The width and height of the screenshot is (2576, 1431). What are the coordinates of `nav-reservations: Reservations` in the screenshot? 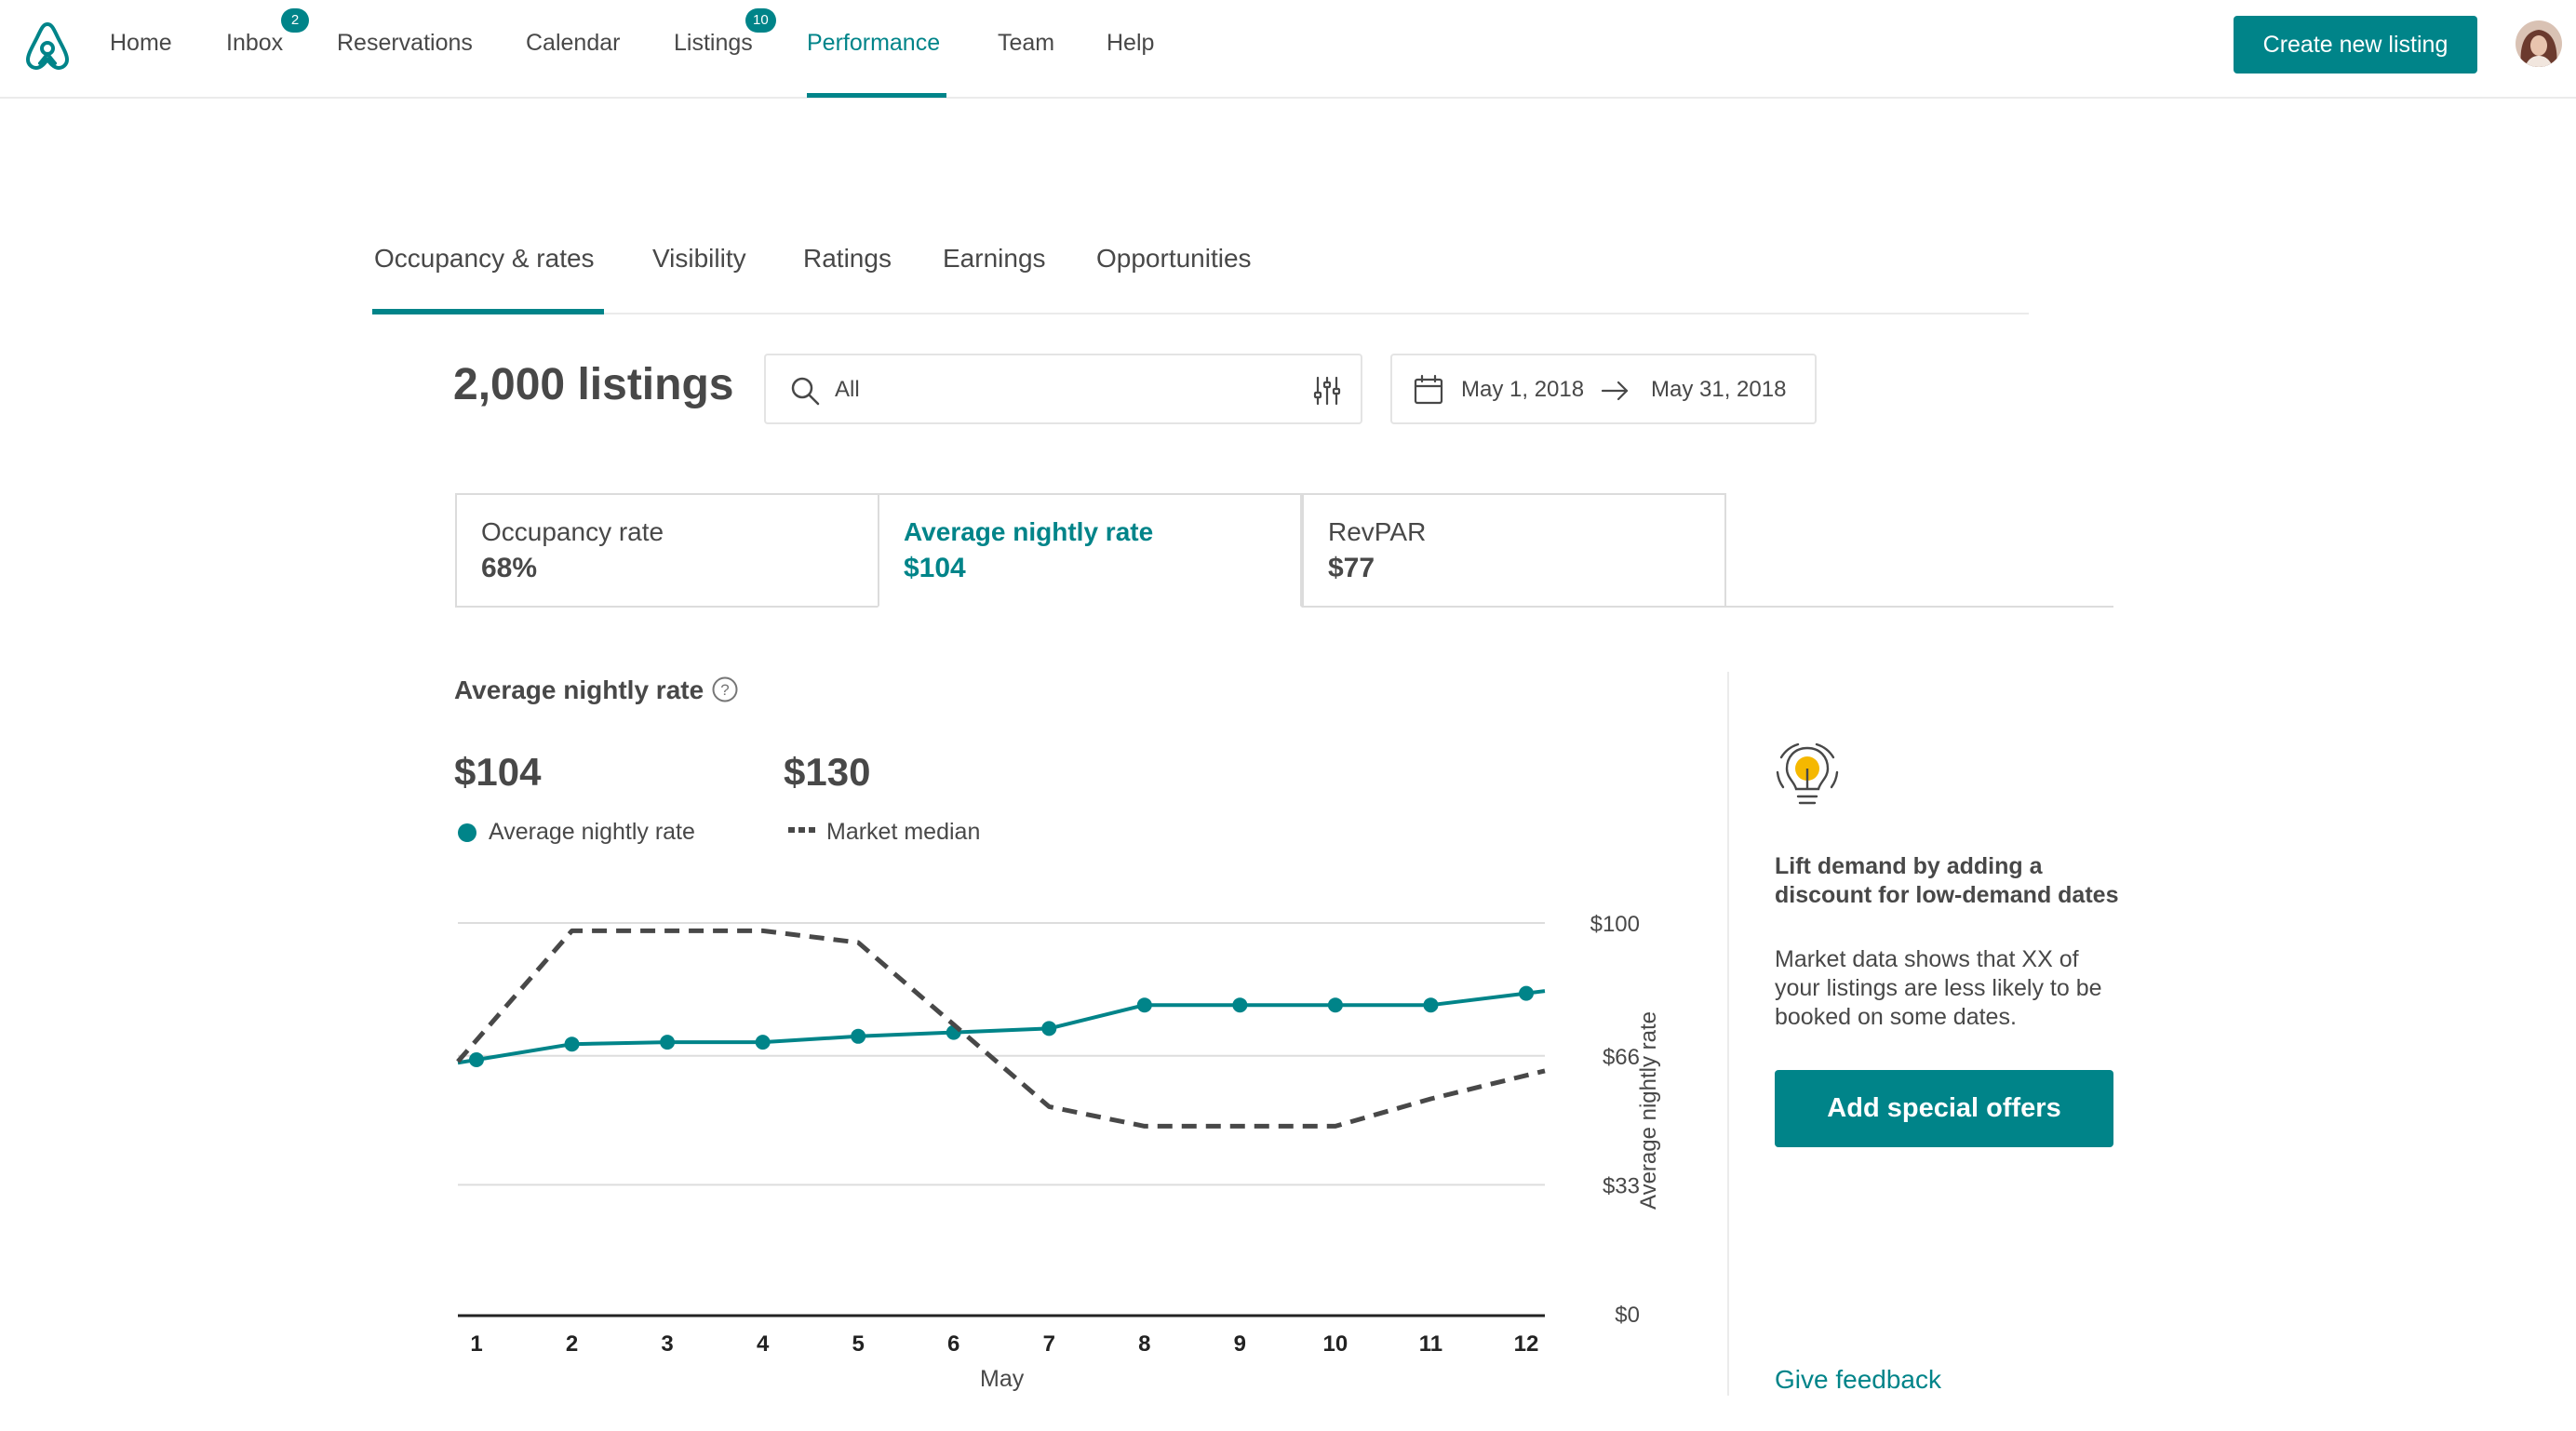 It's located at (405, 43).